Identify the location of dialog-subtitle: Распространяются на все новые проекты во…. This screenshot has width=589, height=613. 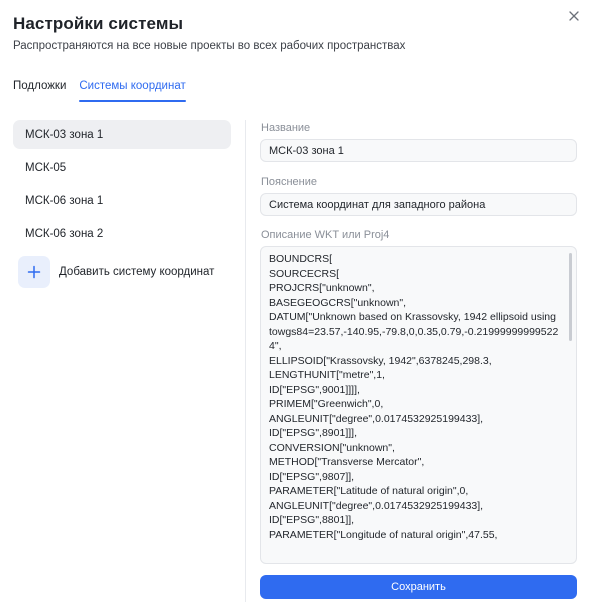
(209, 46).